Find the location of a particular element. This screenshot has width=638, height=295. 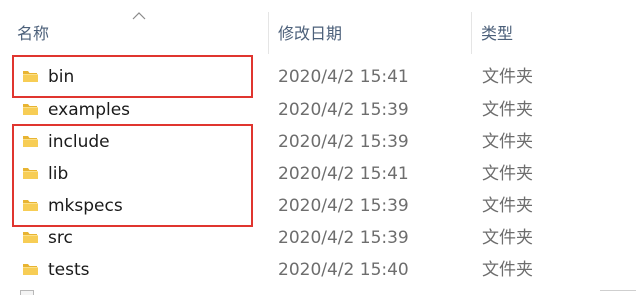

file-row-examples: examples 2020/4/2 15:39 文件夹 is located at coordinates (322, 110).